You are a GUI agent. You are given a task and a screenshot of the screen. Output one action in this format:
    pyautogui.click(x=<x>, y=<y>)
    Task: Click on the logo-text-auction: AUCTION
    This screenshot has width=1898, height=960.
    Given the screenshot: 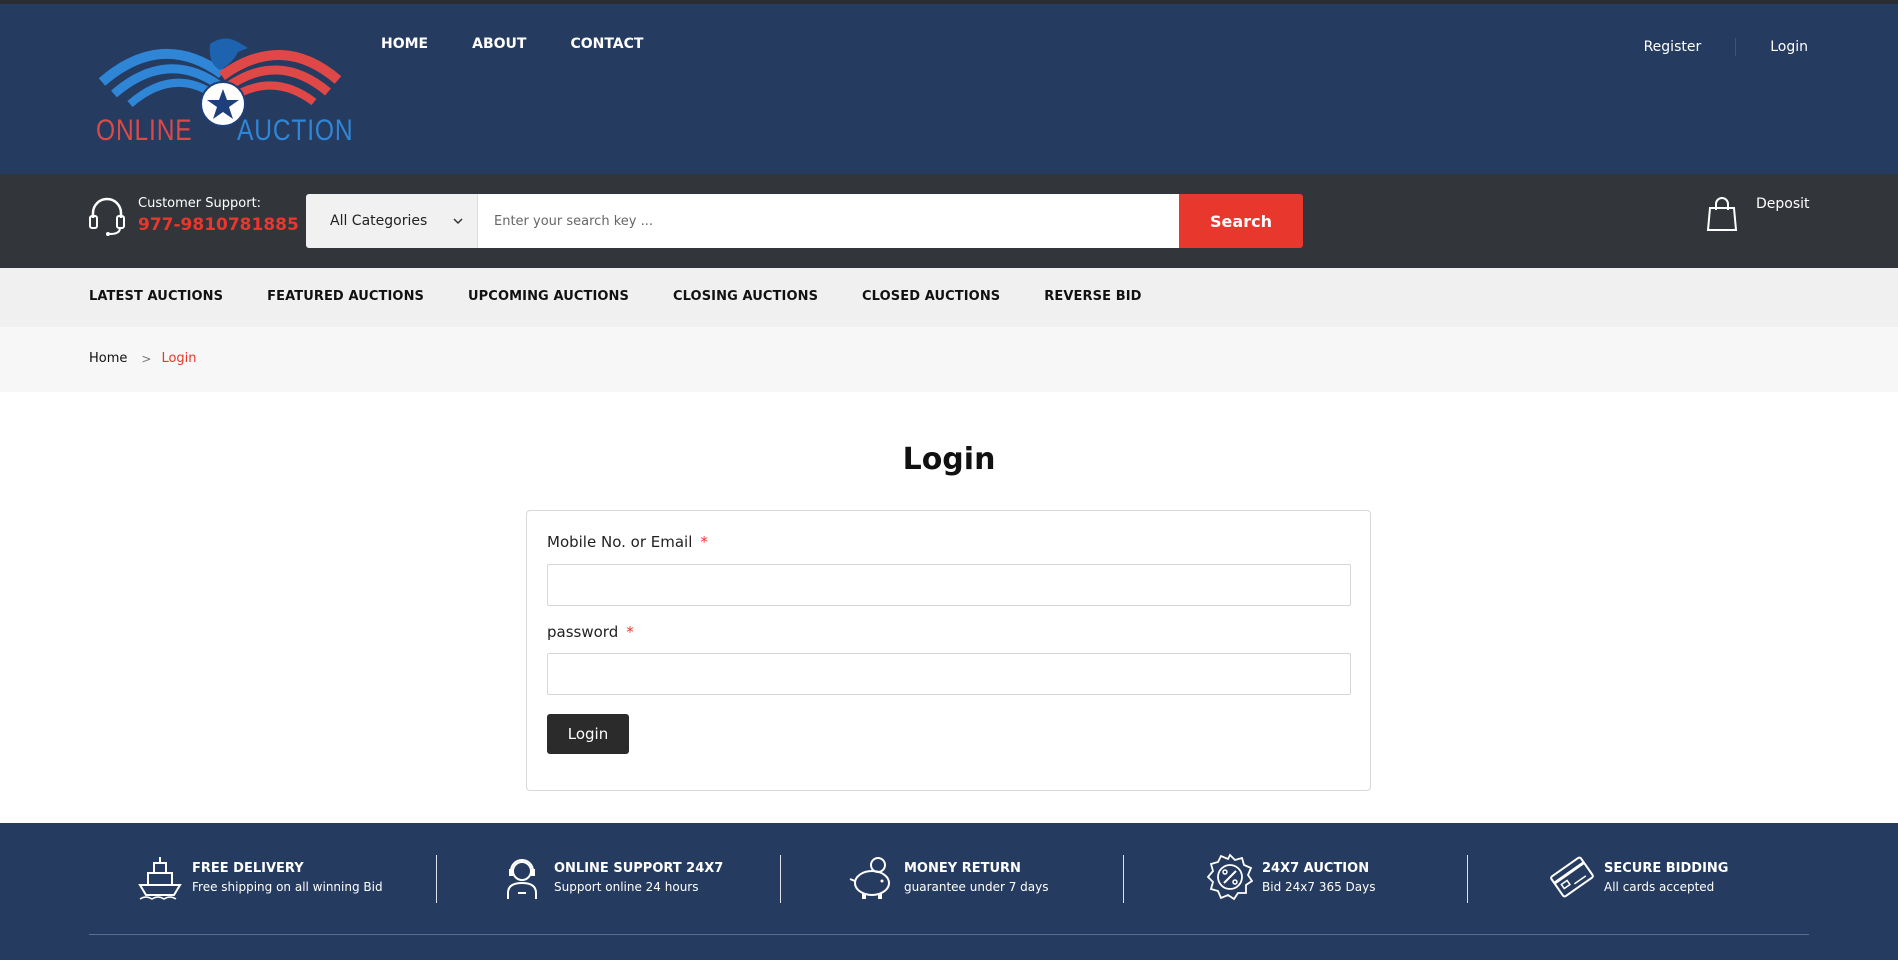 What is the action you would take?
    pyautogui.click(x=295, y=130)
    